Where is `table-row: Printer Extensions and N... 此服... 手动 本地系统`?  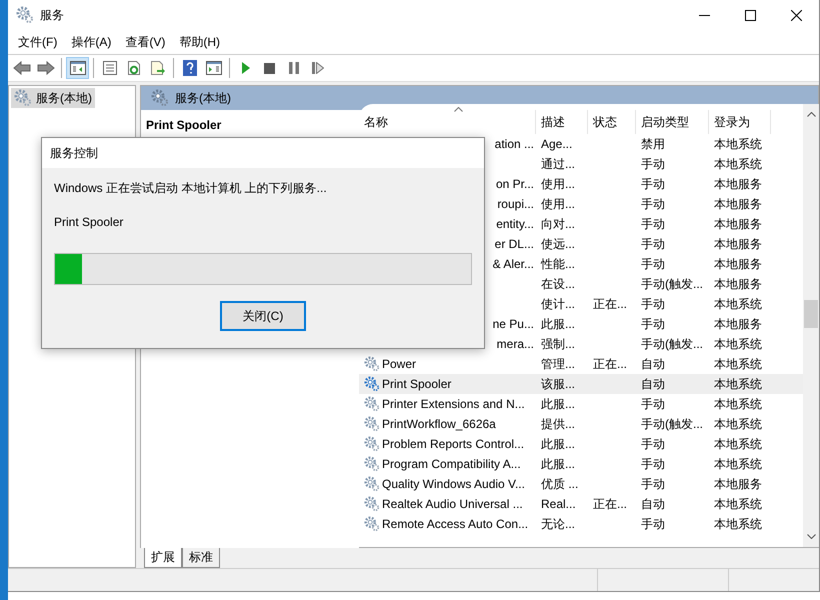 table-row: Printer Extensions and N... 此服... 手动 本地系统 is located at coordinates (581, 404).